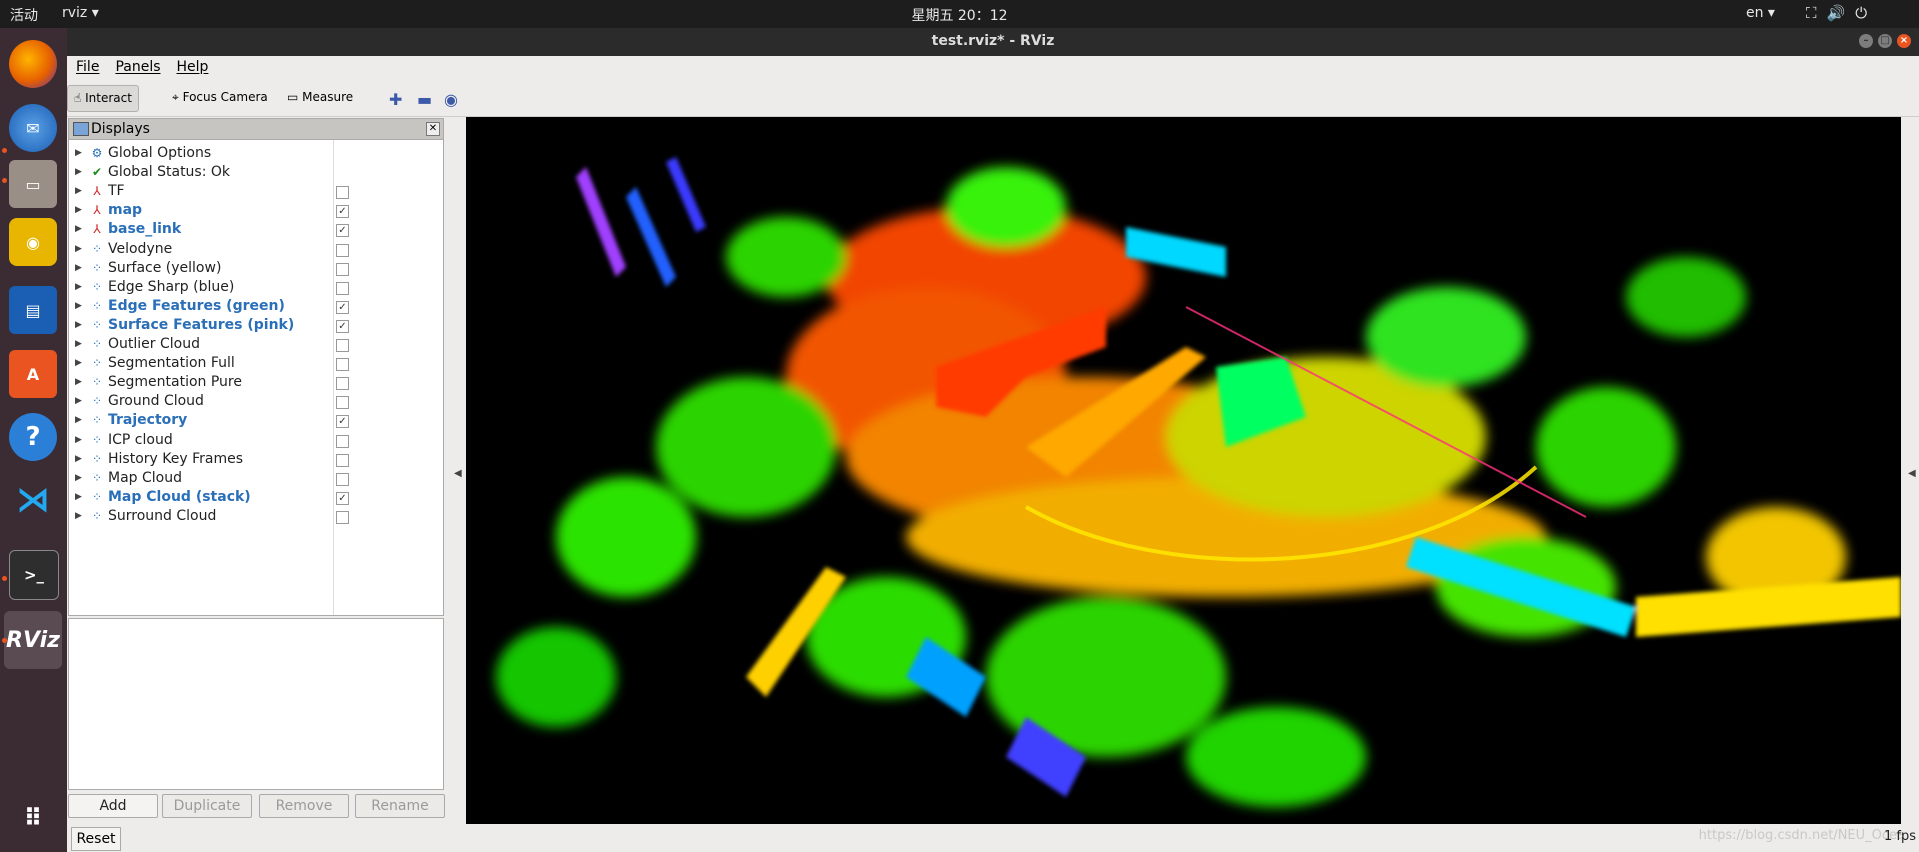  I want to click on focus-camera-tool: ⌖ Focus Camera, so click(220, 97).